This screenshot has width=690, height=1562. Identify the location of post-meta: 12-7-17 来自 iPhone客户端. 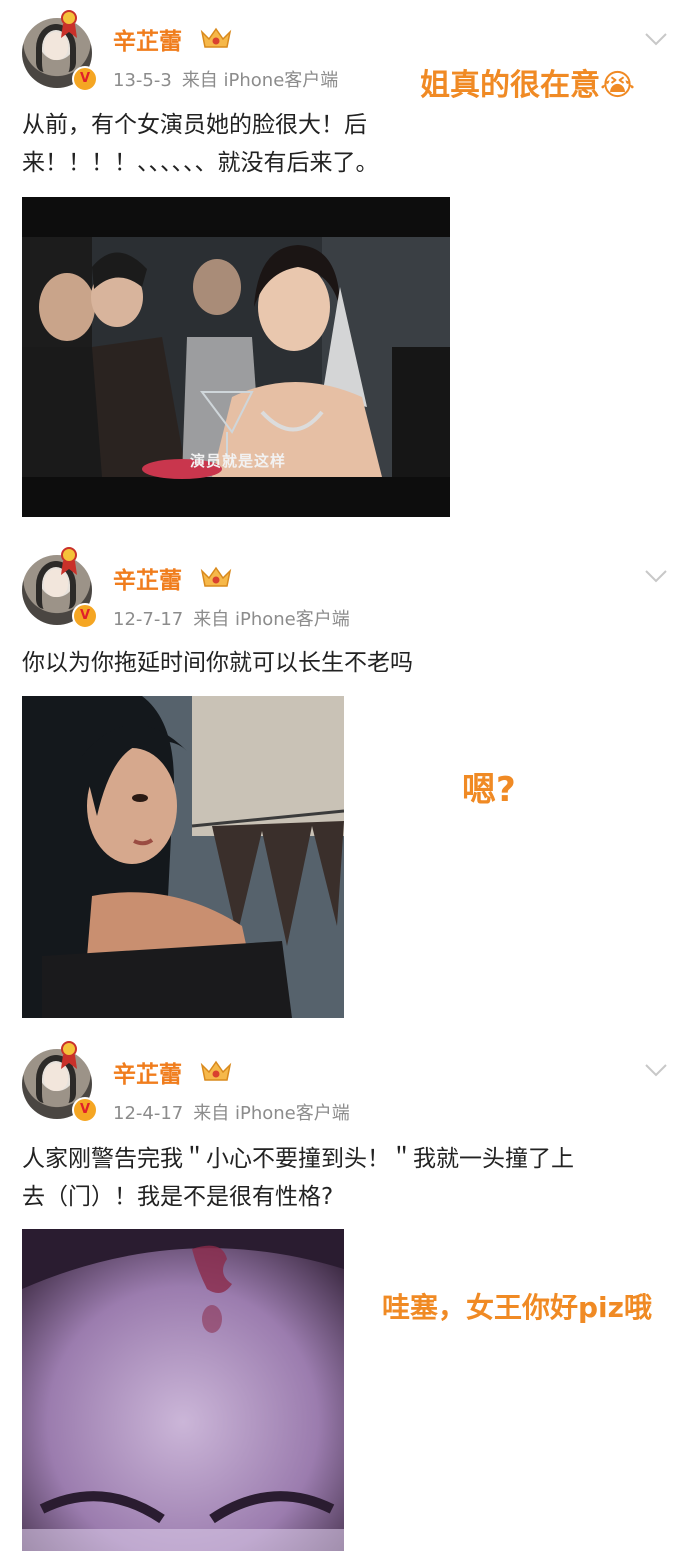
(231, 618).